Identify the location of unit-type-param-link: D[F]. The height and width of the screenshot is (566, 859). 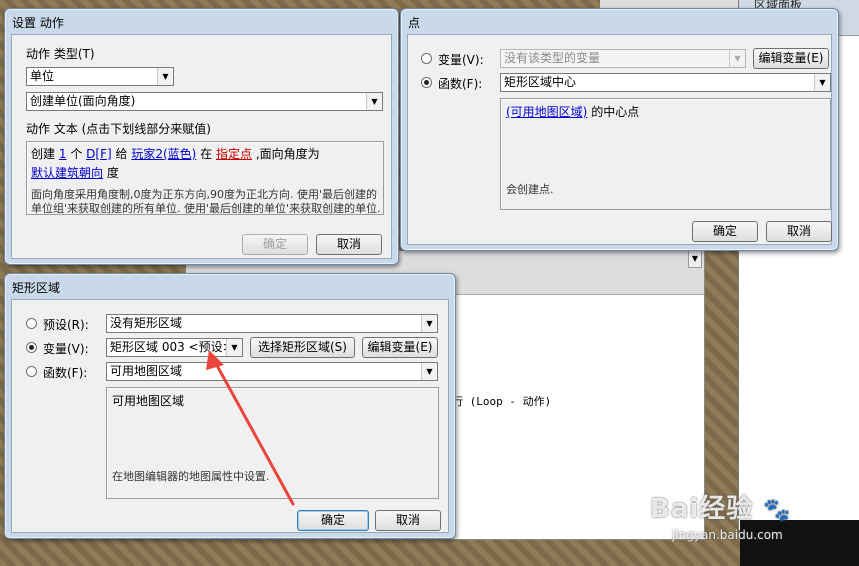
(99, 154).